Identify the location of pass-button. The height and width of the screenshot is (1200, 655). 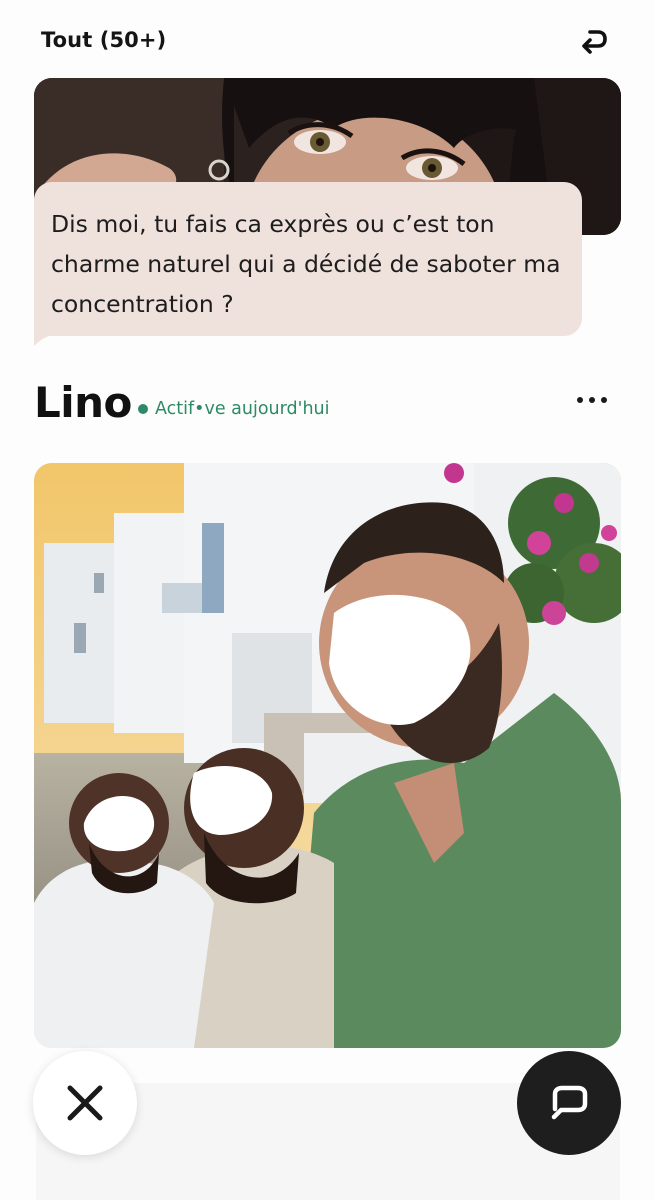
(85, 1103).